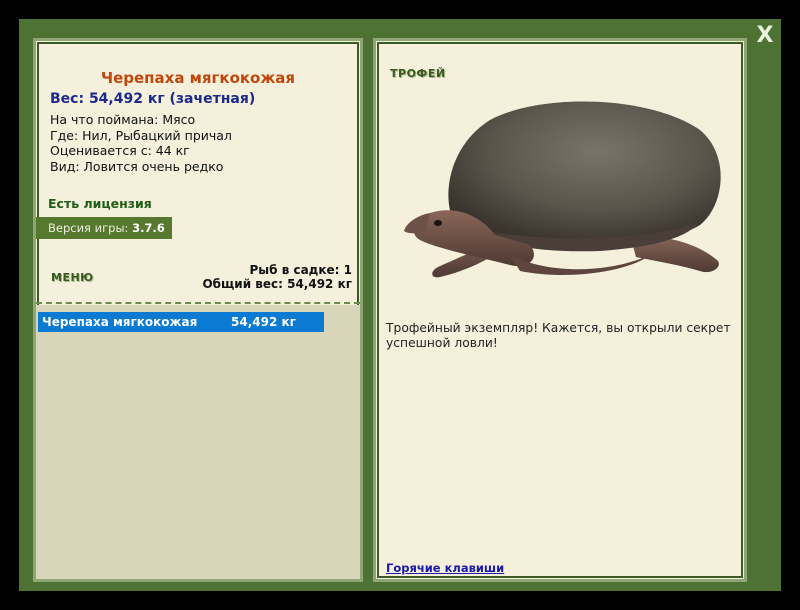 The width and height of the screenshot is (800, 610). What do you see at coordinates (88, 228) in the screenshot?
I see `version-label: Версия игры:` at bounding box center [88, 228].